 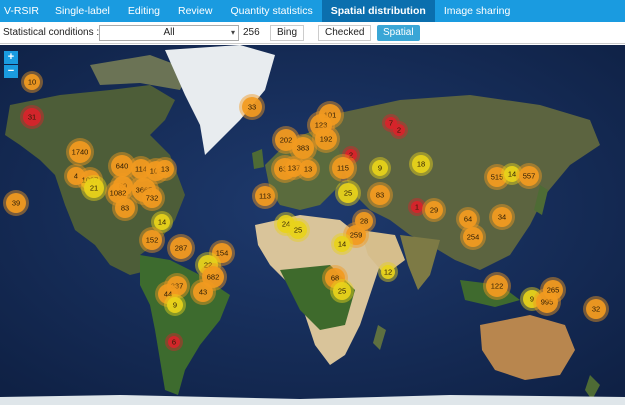 I want to click on cluster-count-label: 1, so click(x=417, y=207).